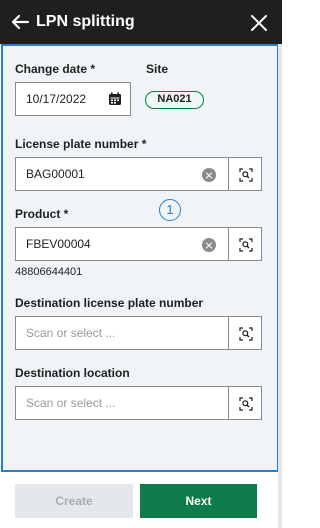  I want to click on license-plate-value: BAG00001, so click(55, 174).